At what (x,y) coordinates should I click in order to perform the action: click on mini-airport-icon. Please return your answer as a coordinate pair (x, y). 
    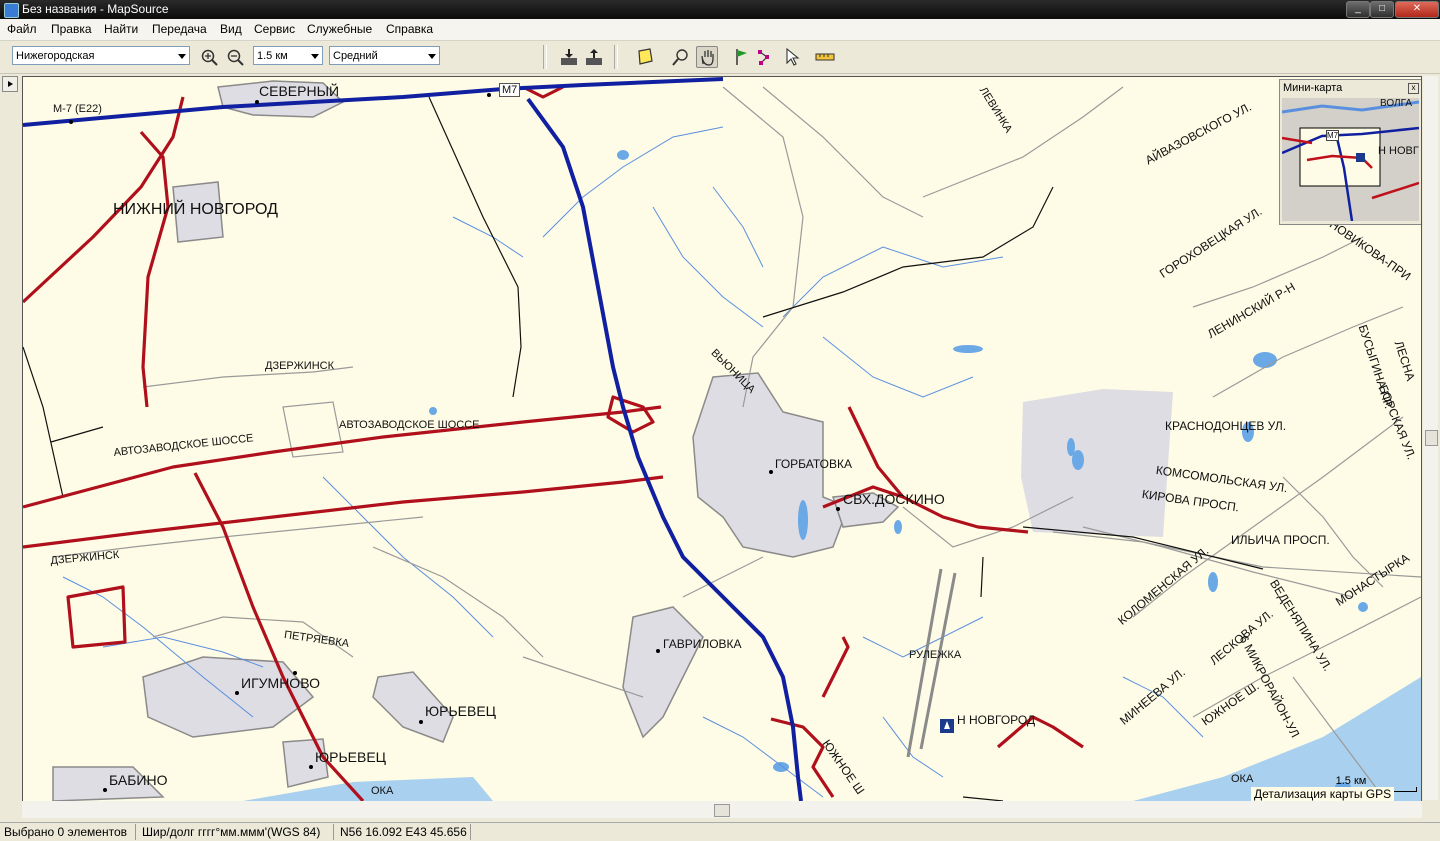
    Looking at the image, I should click on (1360, 157).